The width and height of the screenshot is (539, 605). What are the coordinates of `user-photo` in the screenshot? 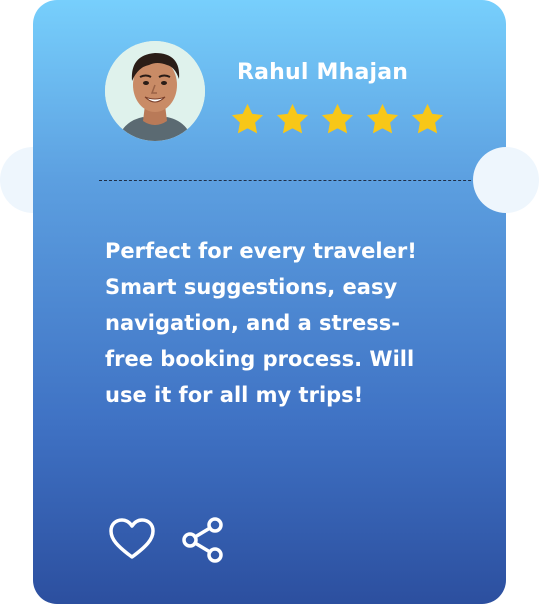 It's located at (155, 91).